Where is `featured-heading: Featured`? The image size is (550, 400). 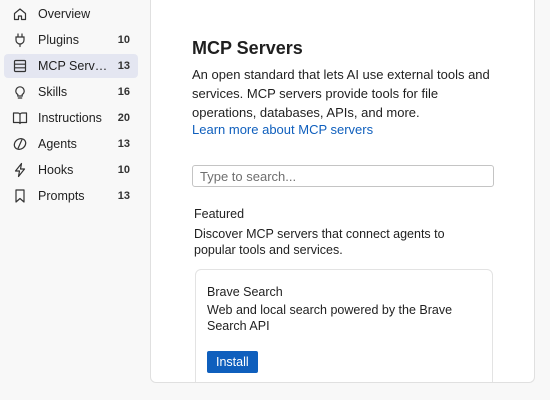
featured-heading: Featured is located at coordinates (219, 214).